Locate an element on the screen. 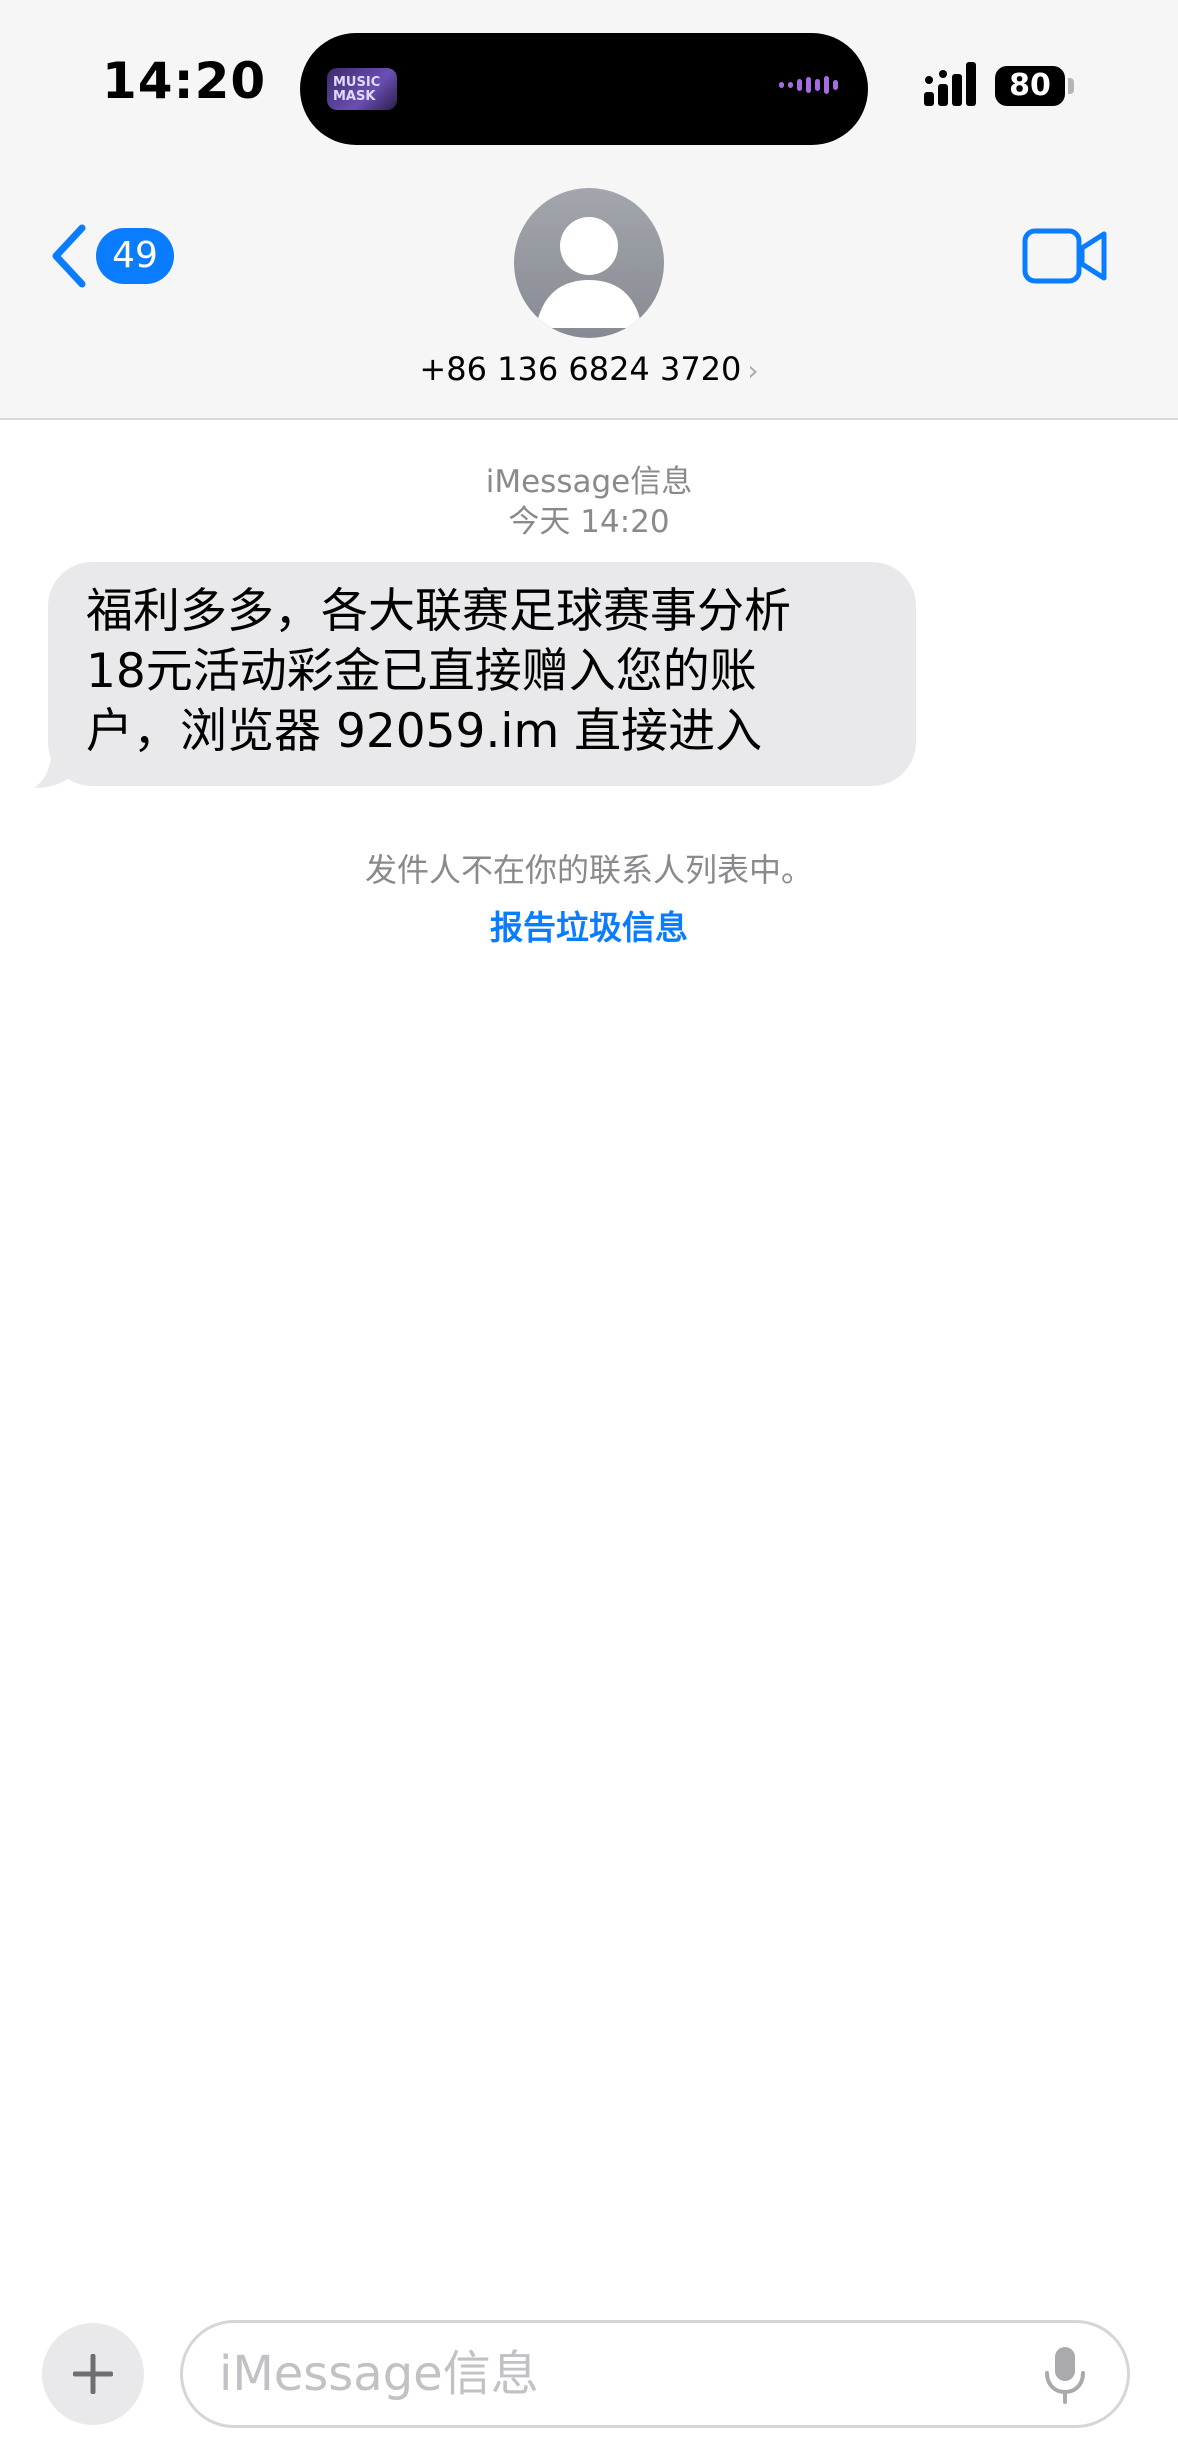  service-label: iMessage信息 is located at coordinates (589, 482).